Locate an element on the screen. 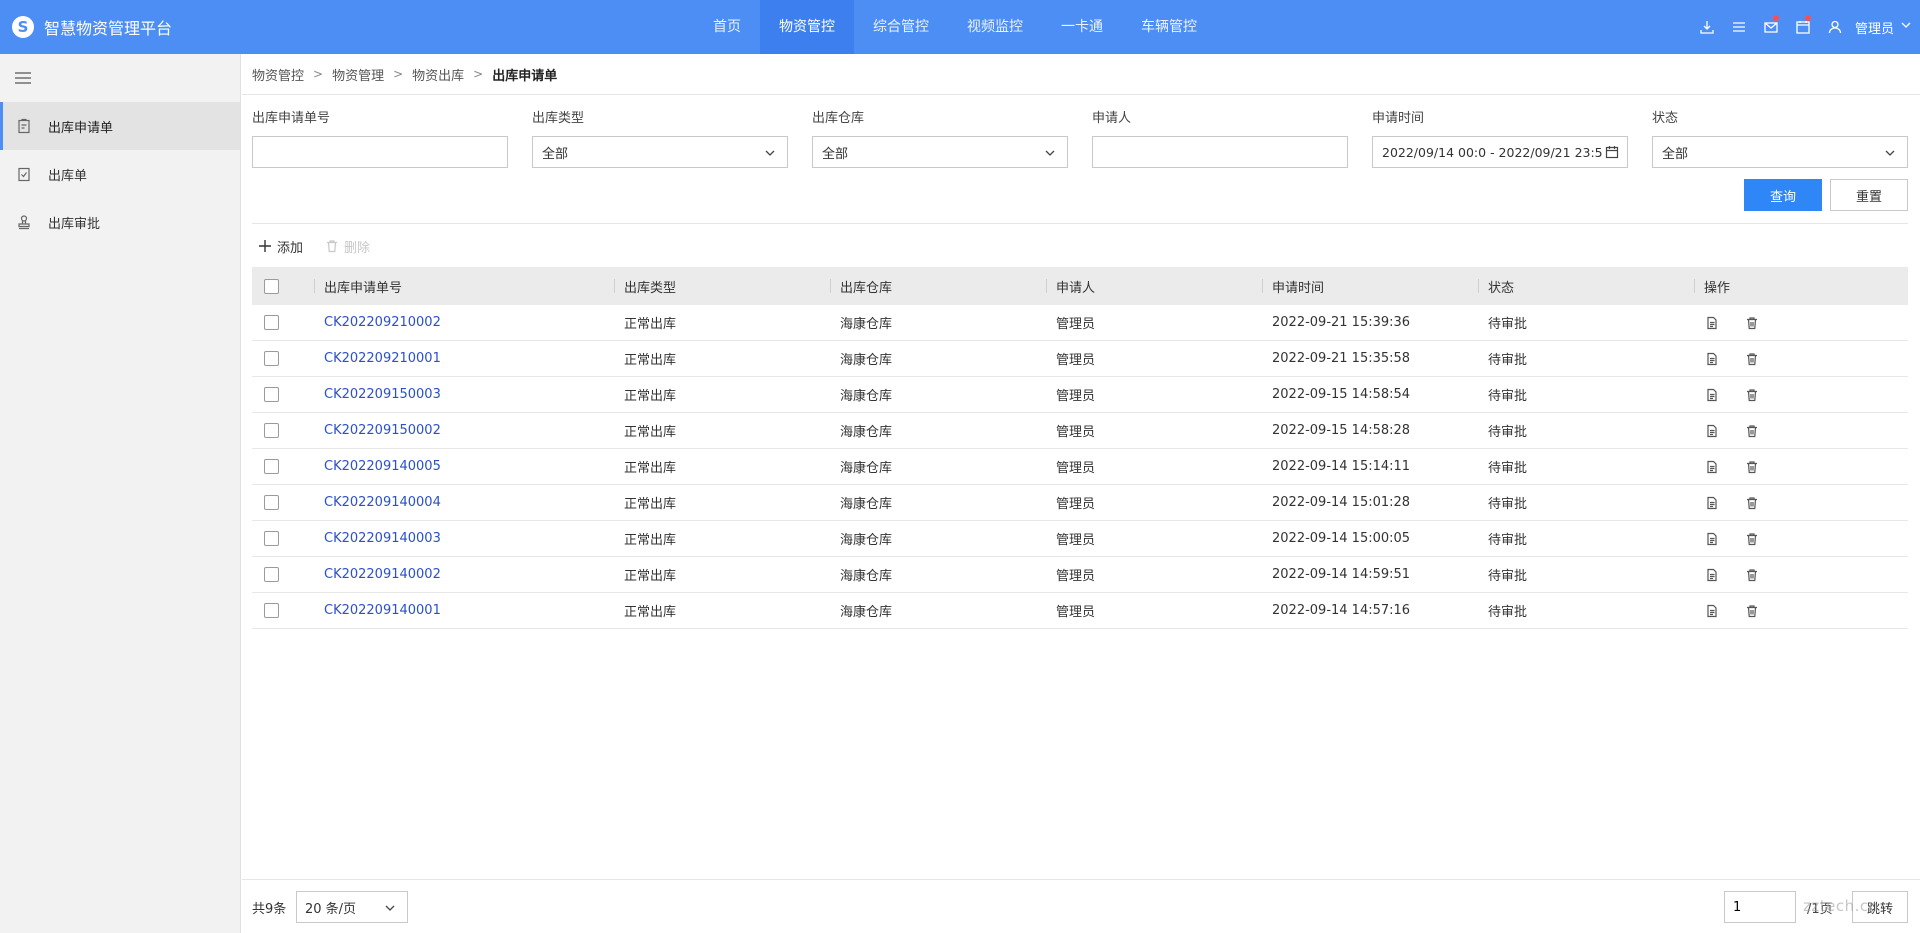  apply-no-link: CK202209140001 is located at coordinates (474, 610).